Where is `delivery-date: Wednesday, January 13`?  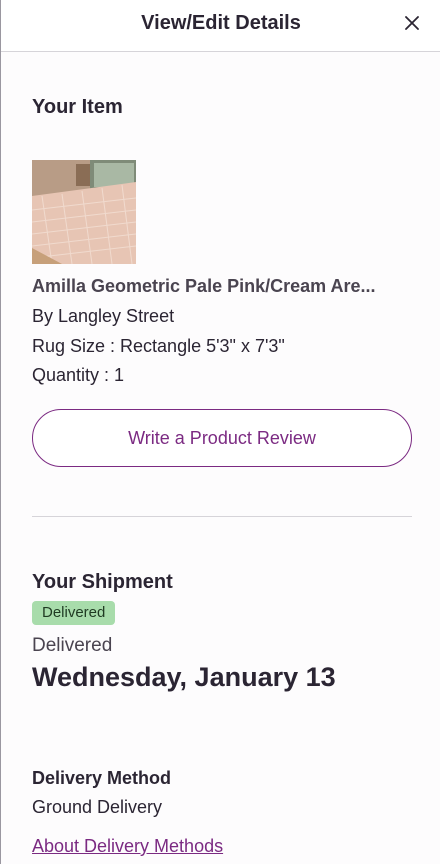 delivery-date: Wednesday, January 13 is located at coordinates (184, 677).